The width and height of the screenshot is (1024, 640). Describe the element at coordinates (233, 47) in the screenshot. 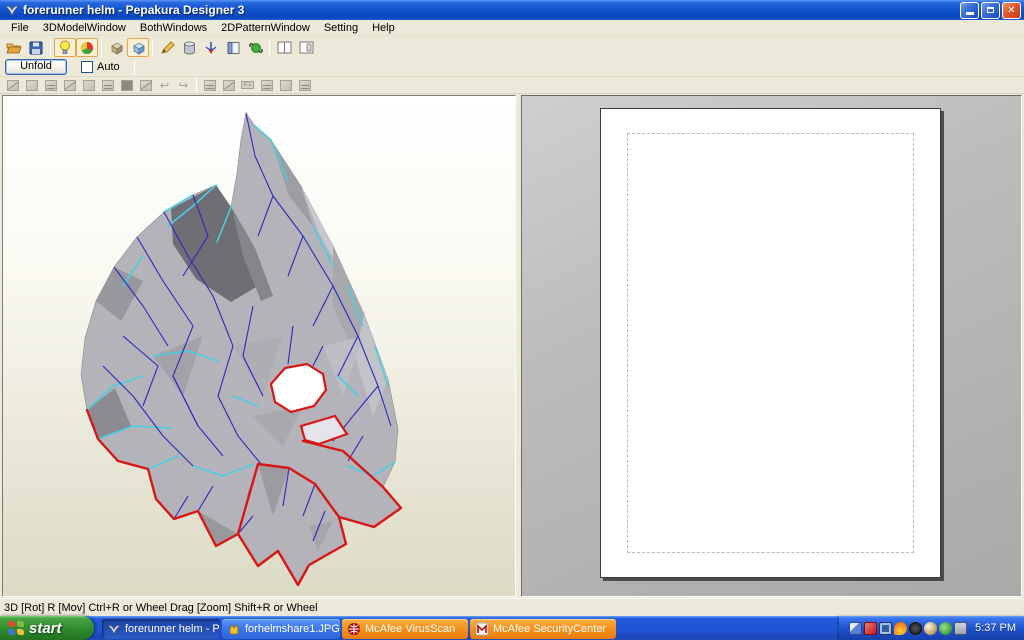

I see `panel-icon` at that location.